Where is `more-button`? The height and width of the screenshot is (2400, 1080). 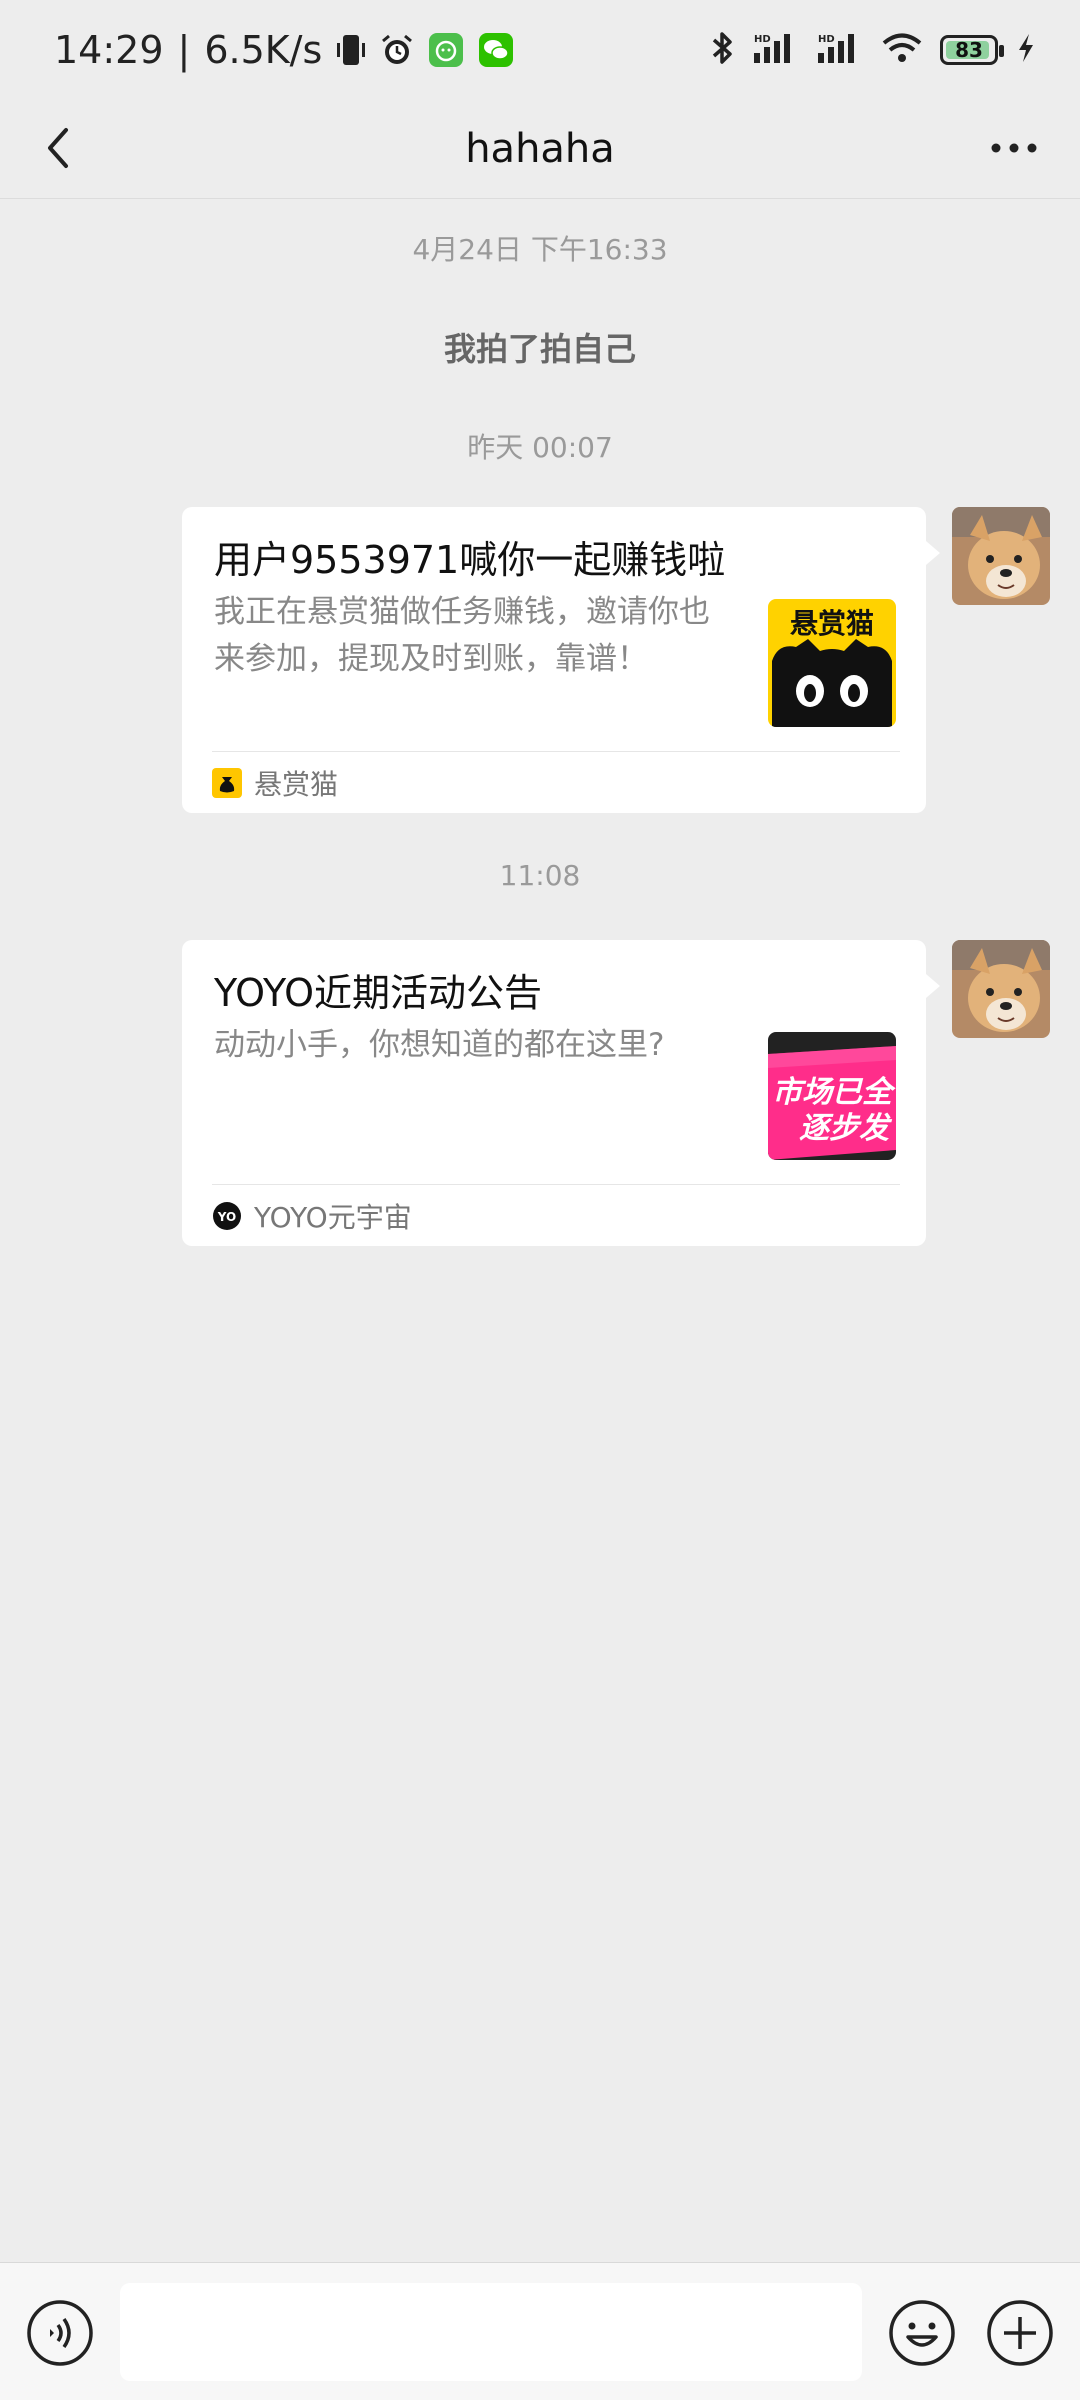 more-button is located at coordinates (1014, 148).